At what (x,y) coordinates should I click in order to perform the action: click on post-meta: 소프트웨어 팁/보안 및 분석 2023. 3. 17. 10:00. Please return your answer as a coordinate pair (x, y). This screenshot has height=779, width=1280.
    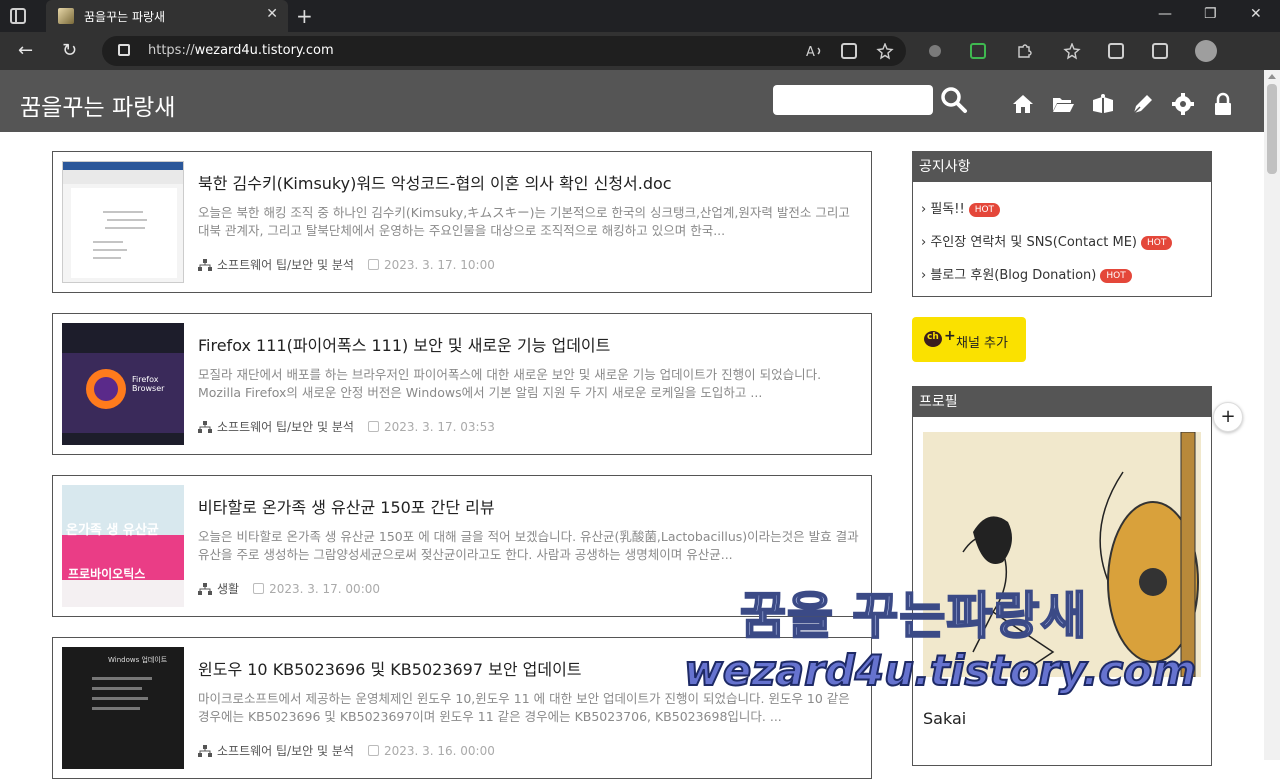
    Looking at the image, I should click on (346, 264).